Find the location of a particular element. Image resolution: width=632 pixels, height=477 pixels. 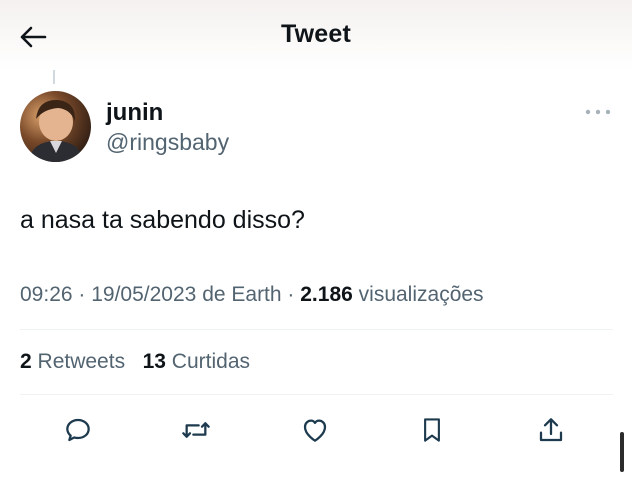

more-options-button is located at coordinates (598, 112).